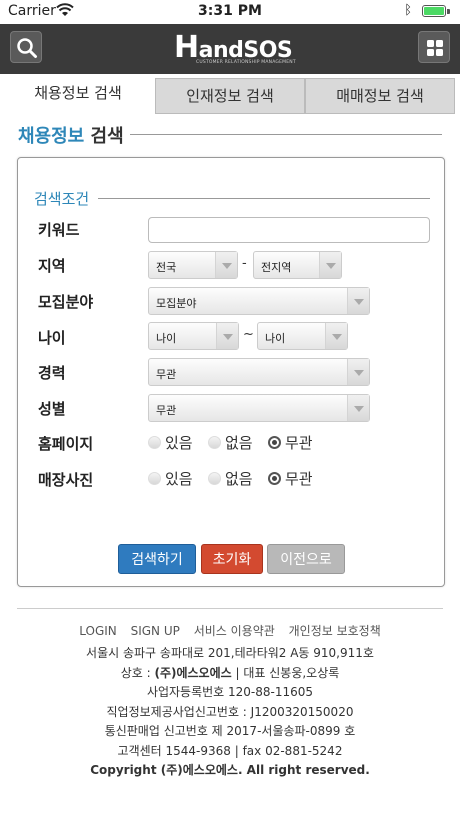 This screenshot has height=818, width=460. What do you see at coordinates (302, 336) in the screenshot?
I see `age-max-select: 나이` at bounding box center [302, 336].